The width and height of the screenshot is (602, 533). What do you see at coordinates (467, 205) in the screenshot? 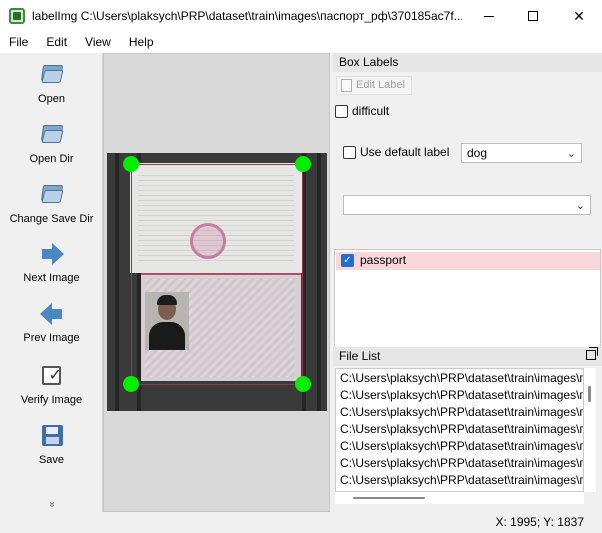
I see `label-filter-combo: ⌄` at bounding box center [467, 205].